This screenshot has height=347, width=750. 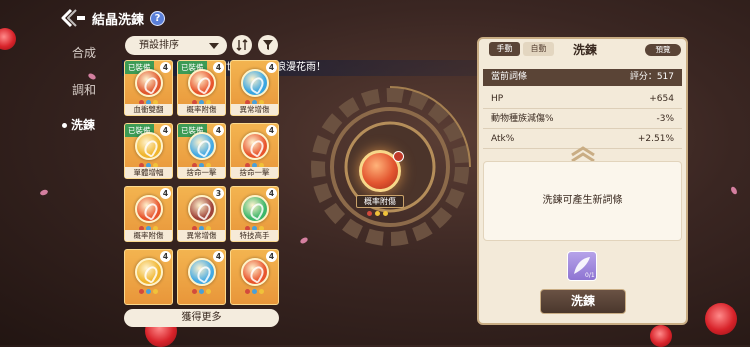 What do you see at coordinates (102, 52) in the screenshot?
I see `nav-item-synthesis: 合成` at bounding box center [102, 52].